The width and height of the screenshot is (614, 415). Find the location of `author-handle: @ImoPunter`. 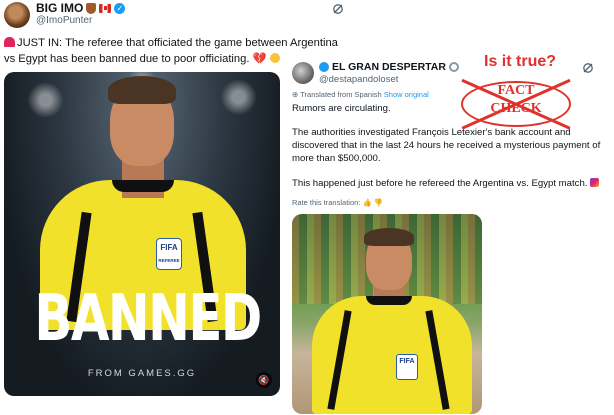

author-handle: @ImoPunter is located at coordinates (64, 20).